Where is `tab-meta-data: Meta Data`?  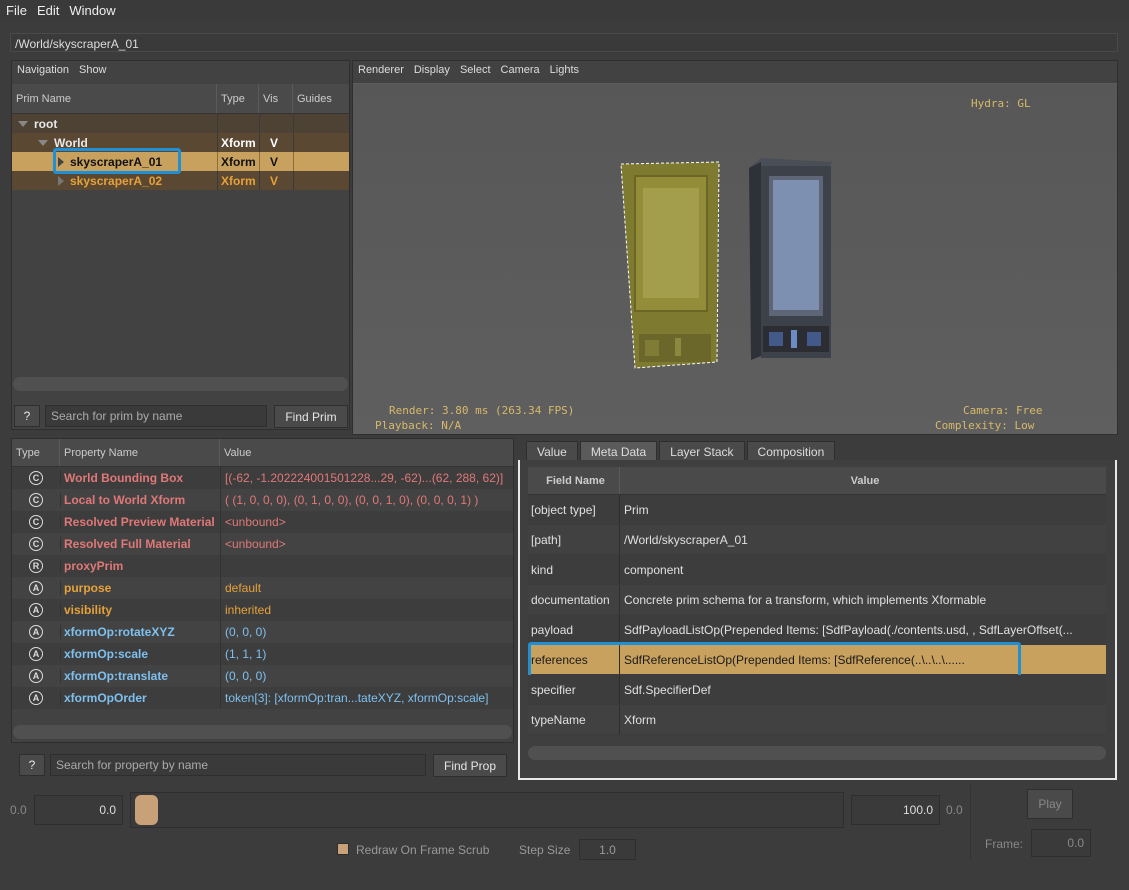
tab-meta-data: Meta Data is located at coordinates (618, 451).